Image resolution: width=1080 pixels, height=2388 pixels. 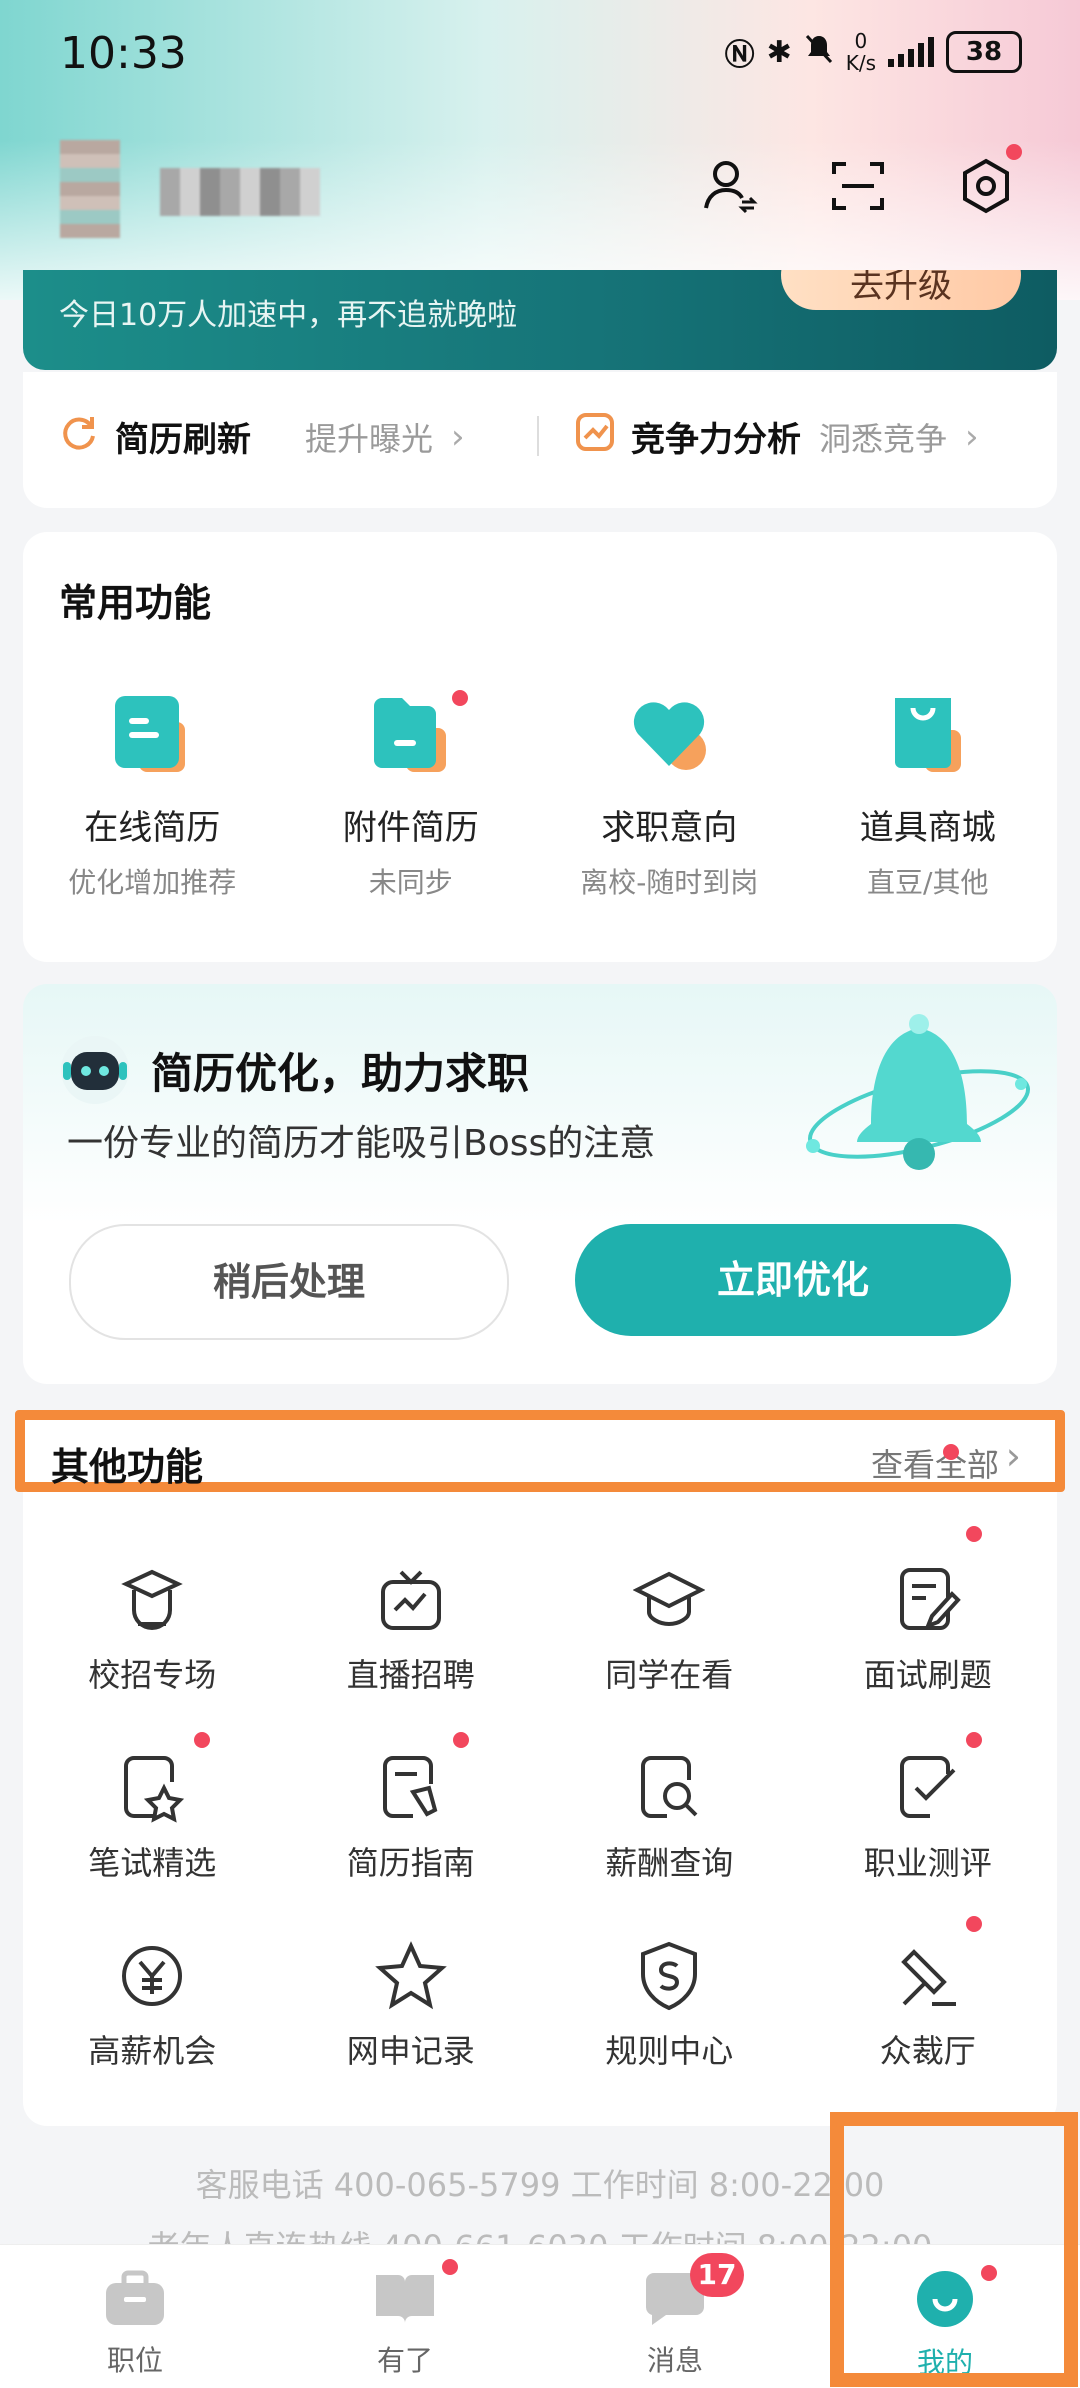 I want to click on customer-service-phone: 客服电话 400-065-5799 工作时间 8:00-22:00, so click(x=540, y=2183).